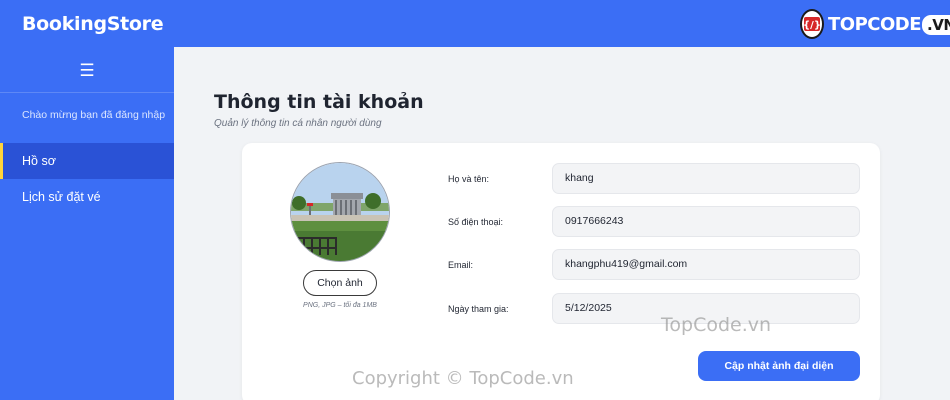 This screenshot has width=950, height=400. I want to click on phone-field: 0917666243, so click(706, 221).